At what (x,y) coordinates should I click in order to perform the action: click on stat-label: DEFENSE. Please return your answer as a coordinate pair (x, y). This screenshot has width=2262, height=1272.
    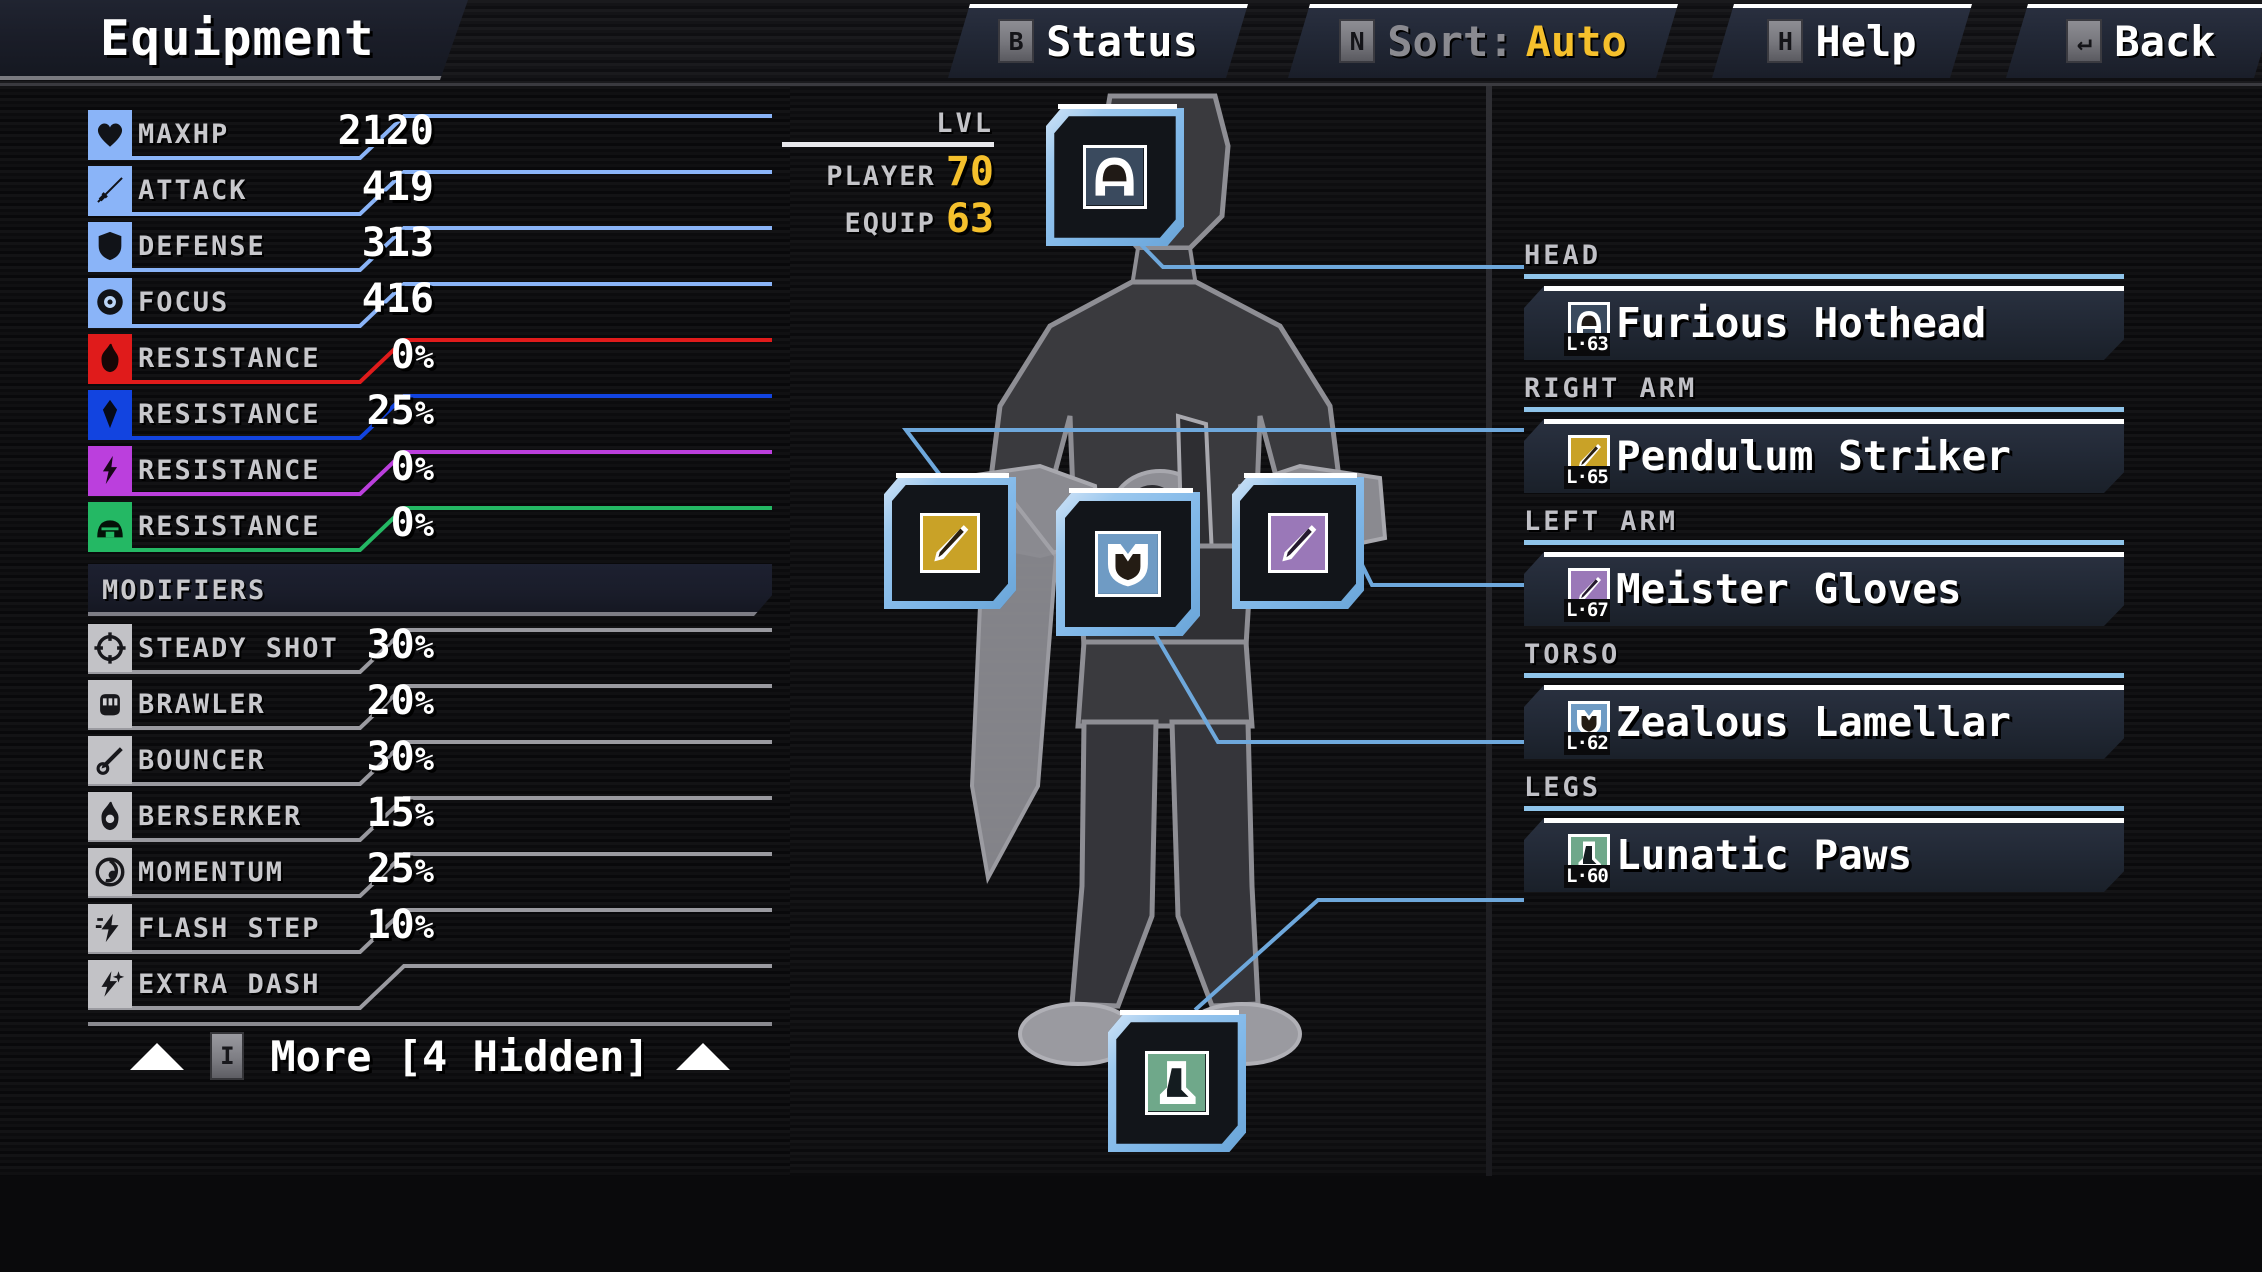
    Looking at the image, I should click on (202, 246).